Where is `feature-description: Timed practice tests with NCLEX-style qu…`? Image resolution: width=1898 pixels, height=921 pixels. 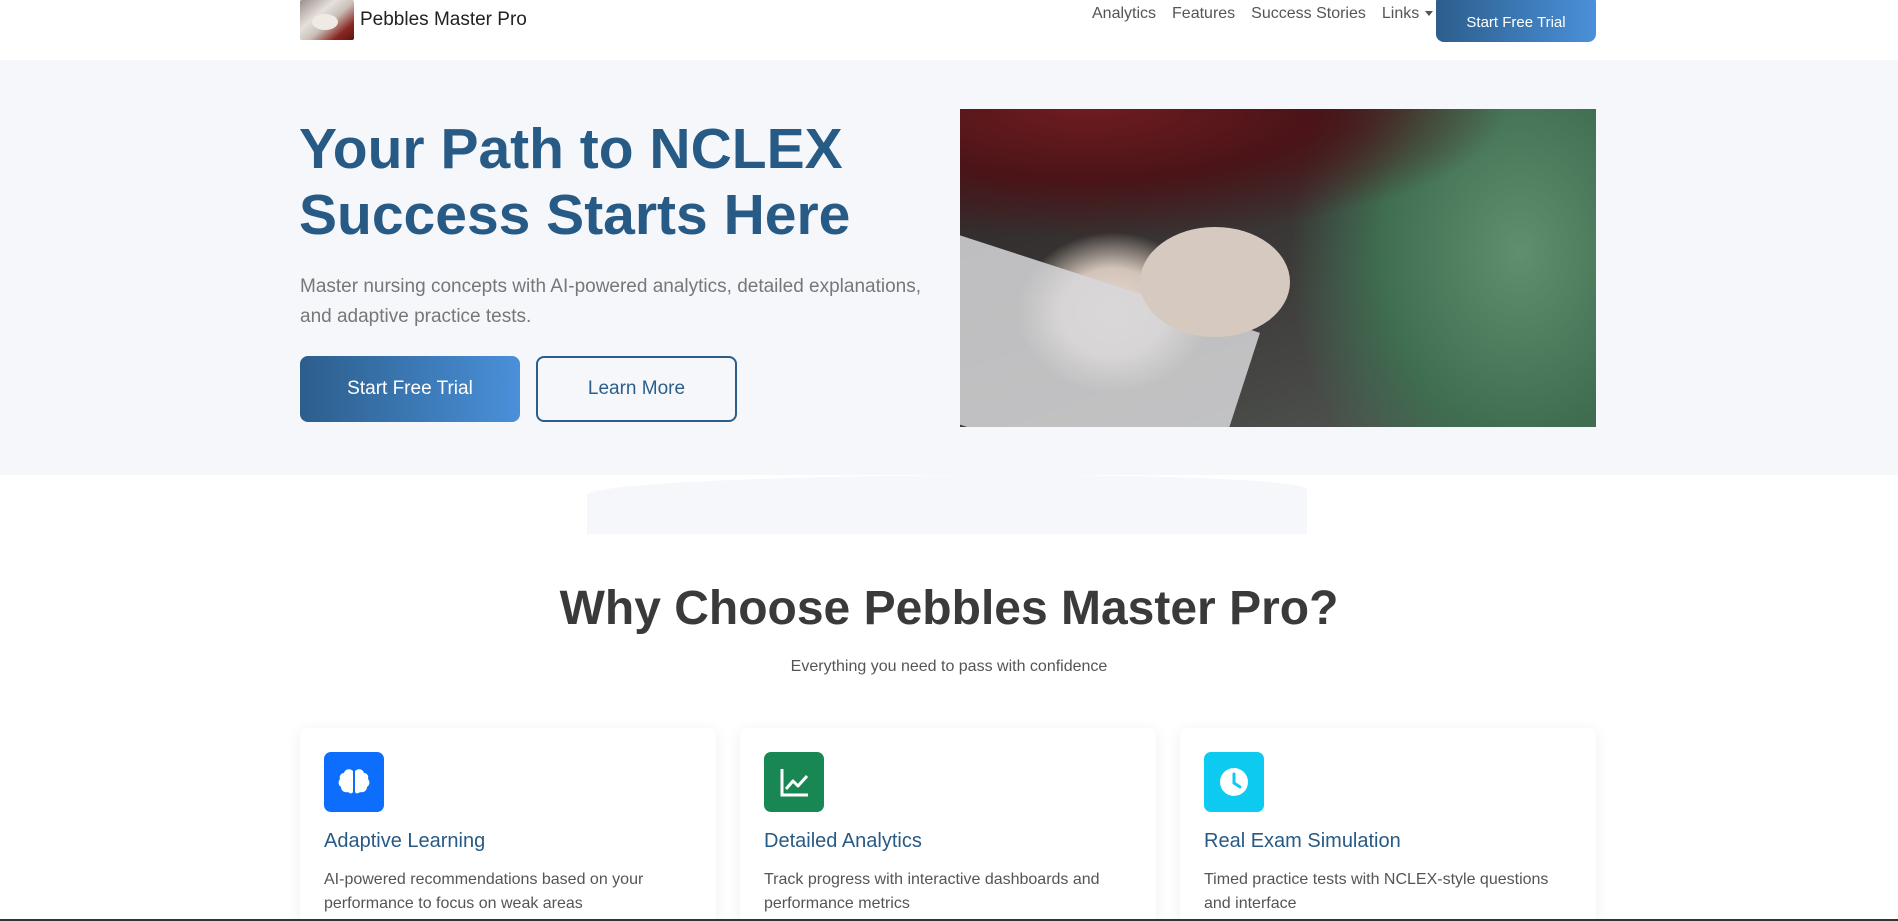
feature-description: Timed practice tests with NCLEX-style qu… is located at coordinates (1376, 891).